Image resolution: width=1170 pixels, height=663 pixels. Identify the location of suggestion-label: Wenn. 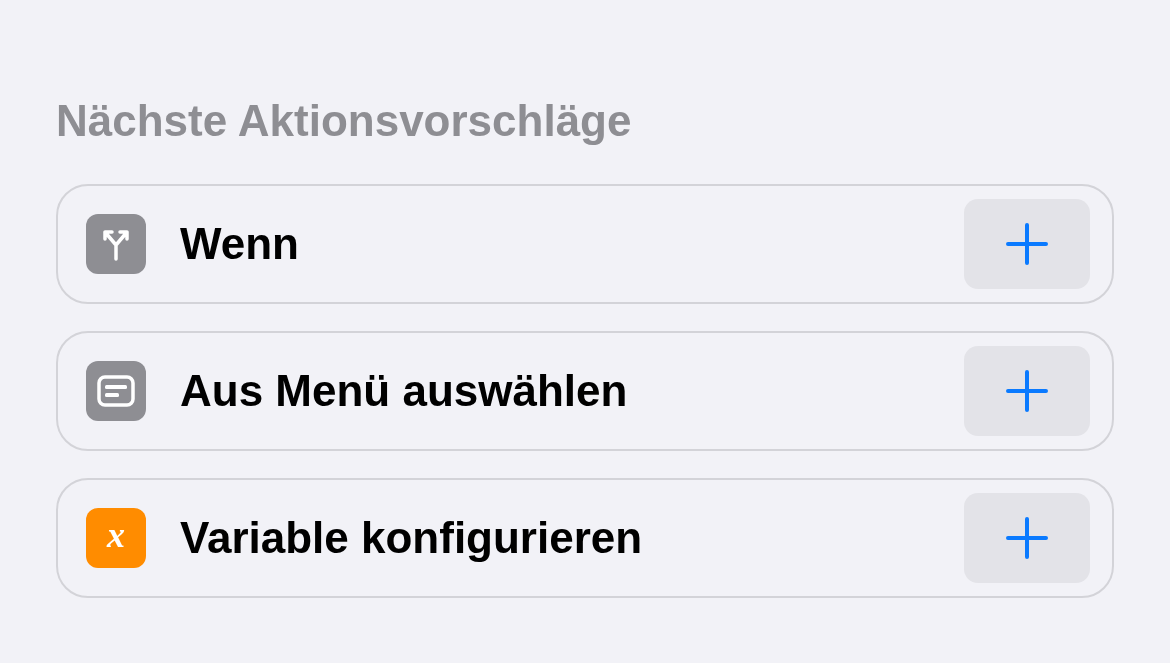
(240, 244).